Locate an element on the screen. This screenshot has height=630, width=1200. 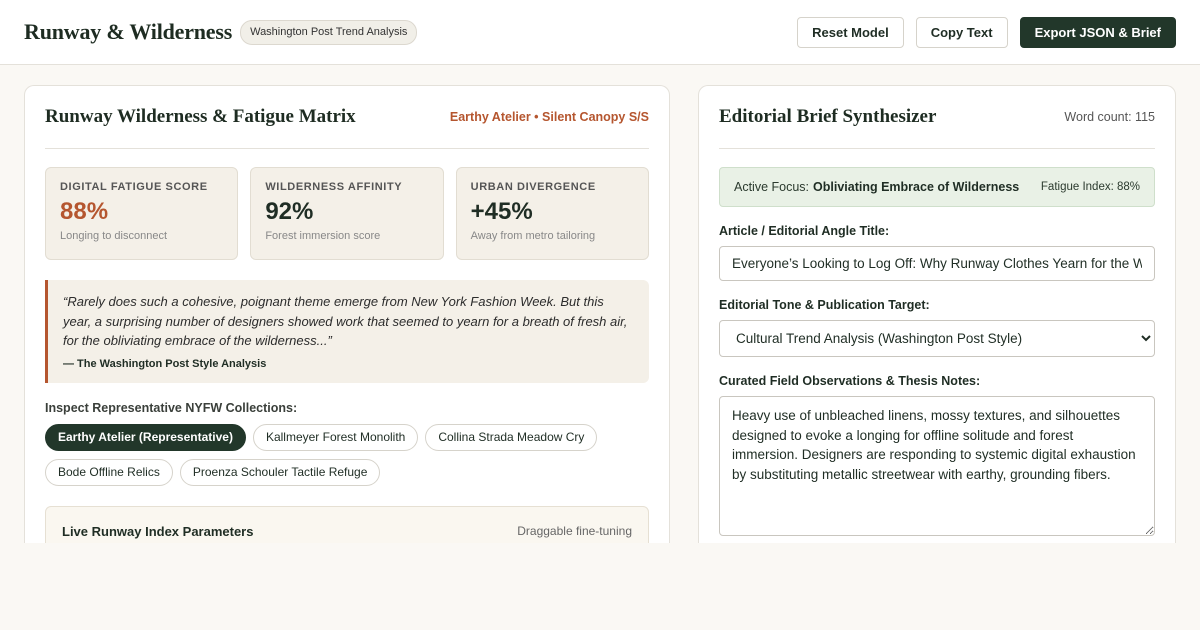
export-button: Export JSON & Brief is located at coordinates (1097, 32).